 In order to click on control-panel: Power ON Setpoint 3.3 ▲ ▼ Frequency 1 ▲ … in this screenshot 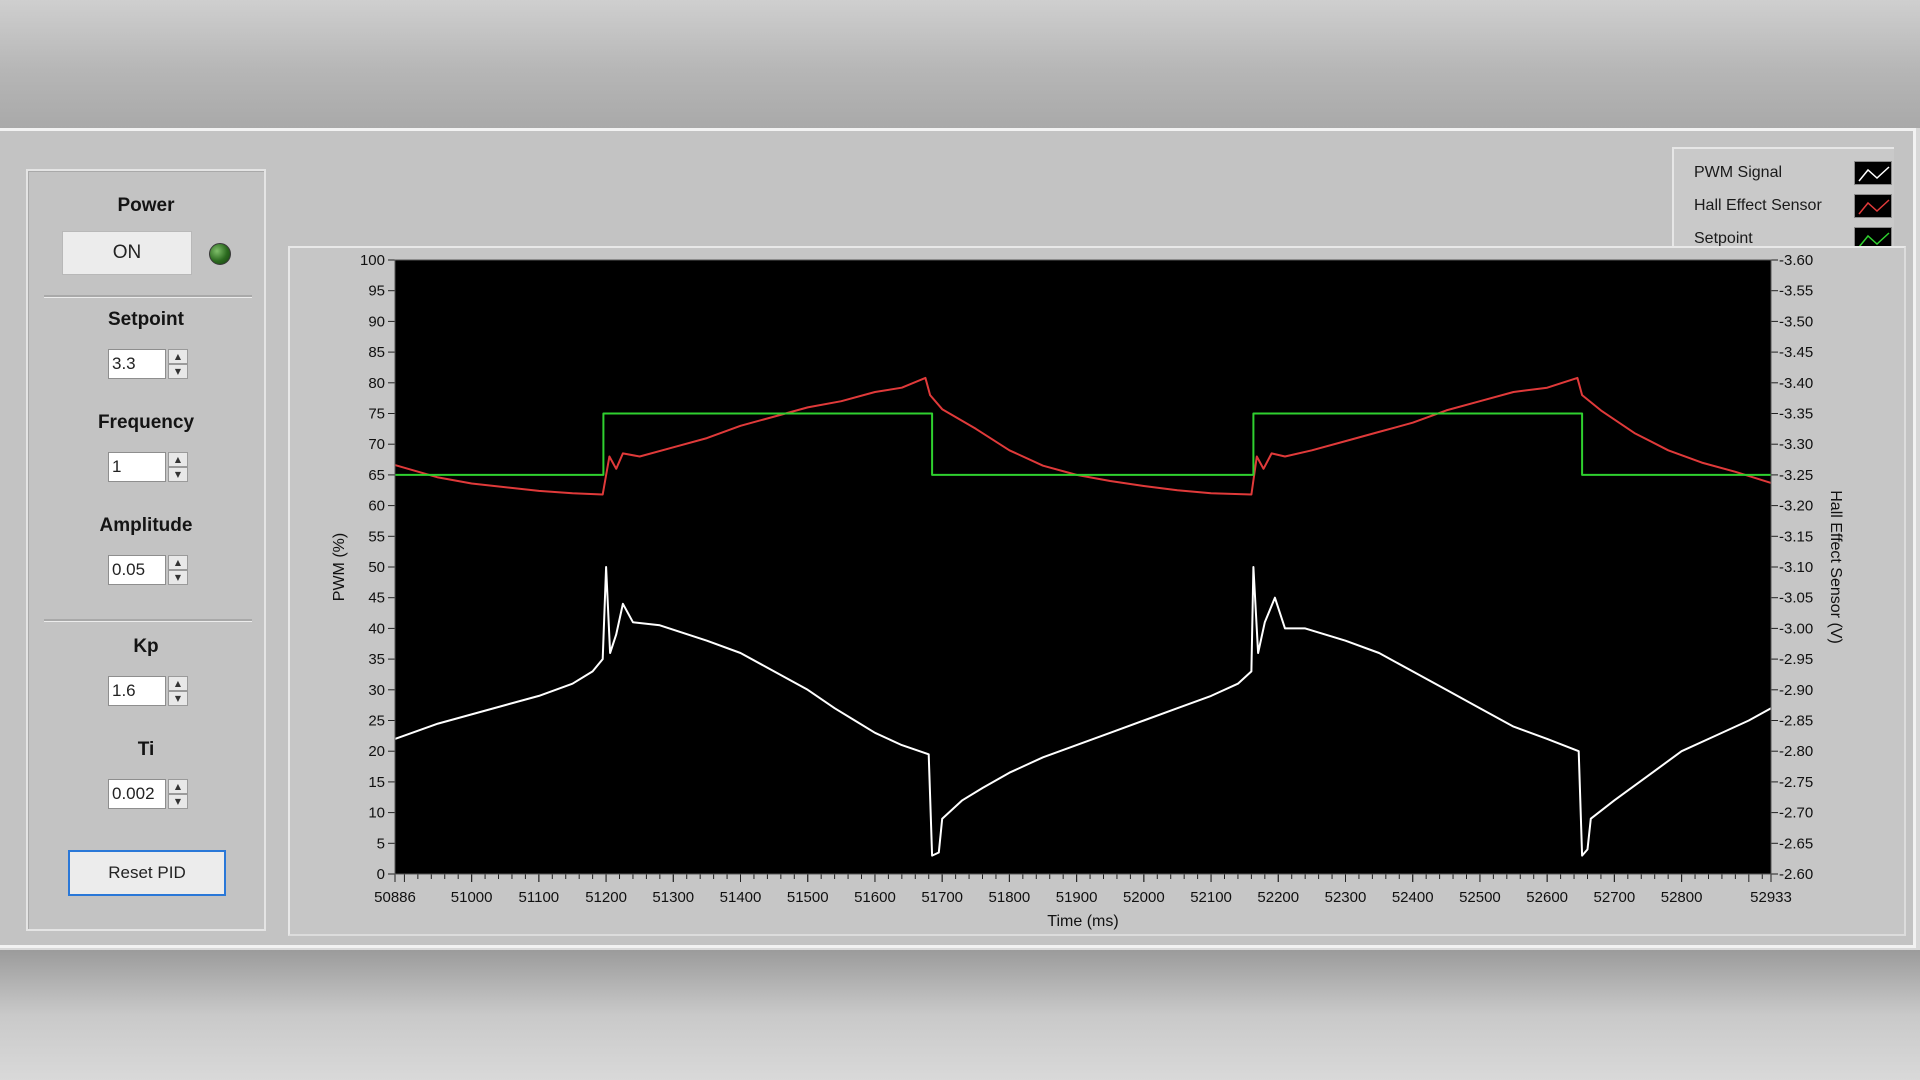, I will do `click(146, 550)`.